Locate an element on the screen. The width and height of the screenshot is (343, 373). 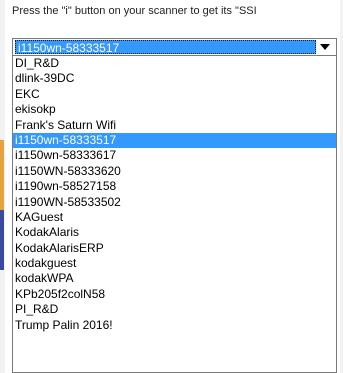
list-item: KodakAlaris is located at coordinates (174, 232).